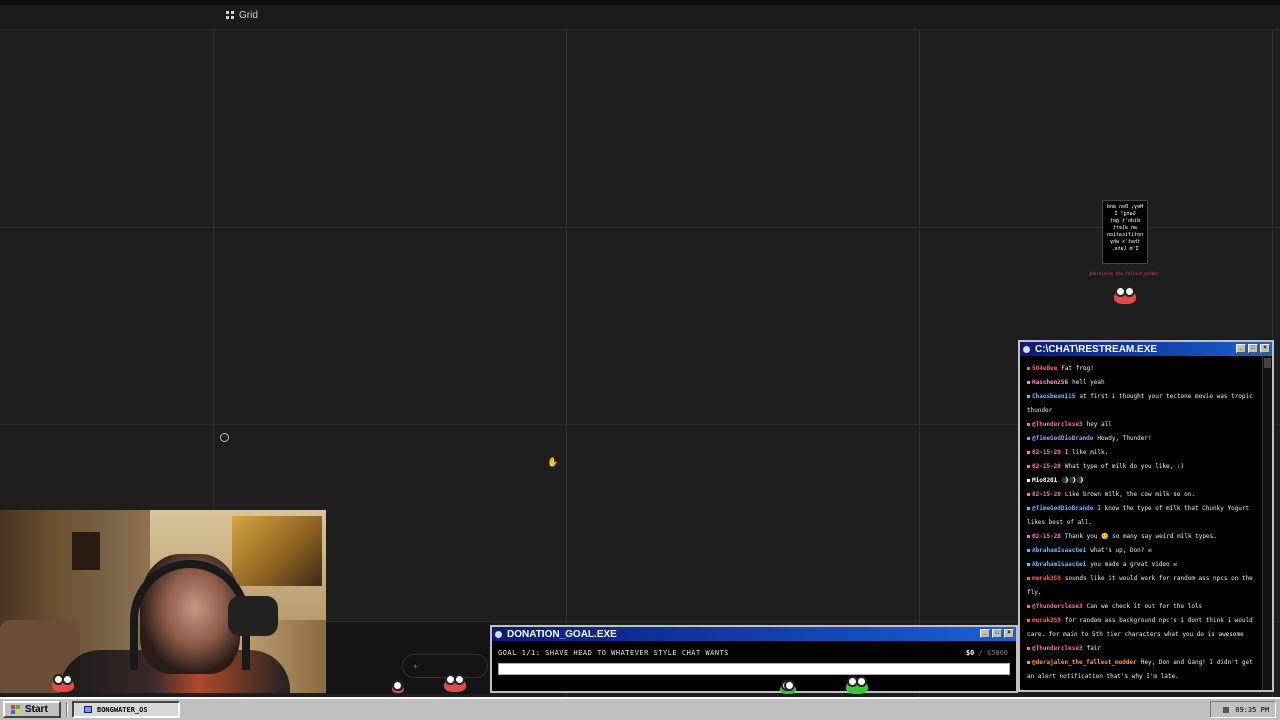 This screenshot has width=1280, height=720. What do you see at coordinates (970, 653) in the screenshot?
I see `goal-current: $0` at bounding box center [970, 653].